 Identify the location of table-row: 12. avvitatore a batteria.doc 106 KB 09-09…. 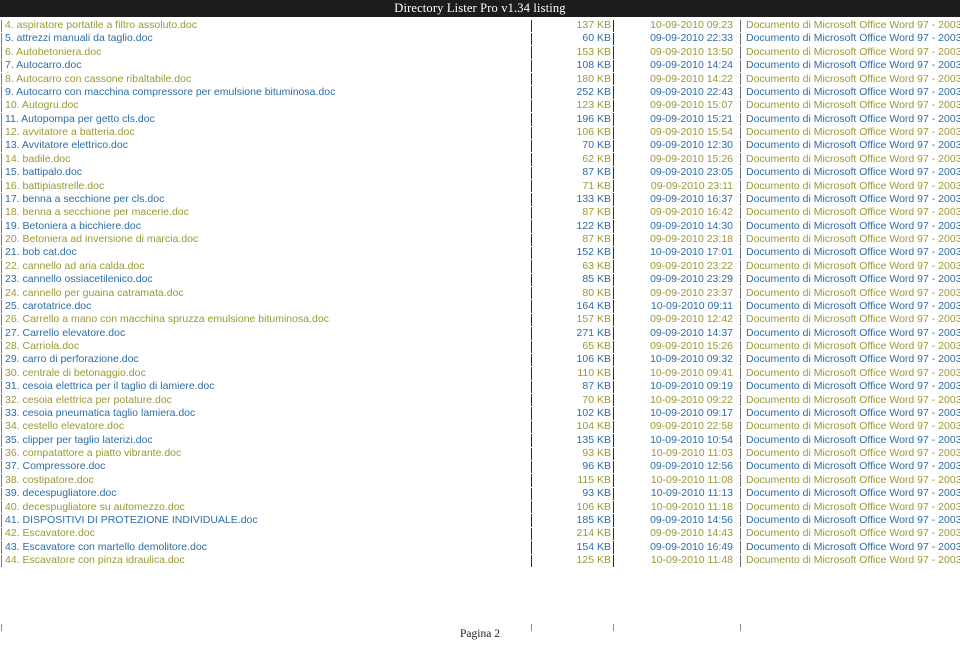
(480, 133).